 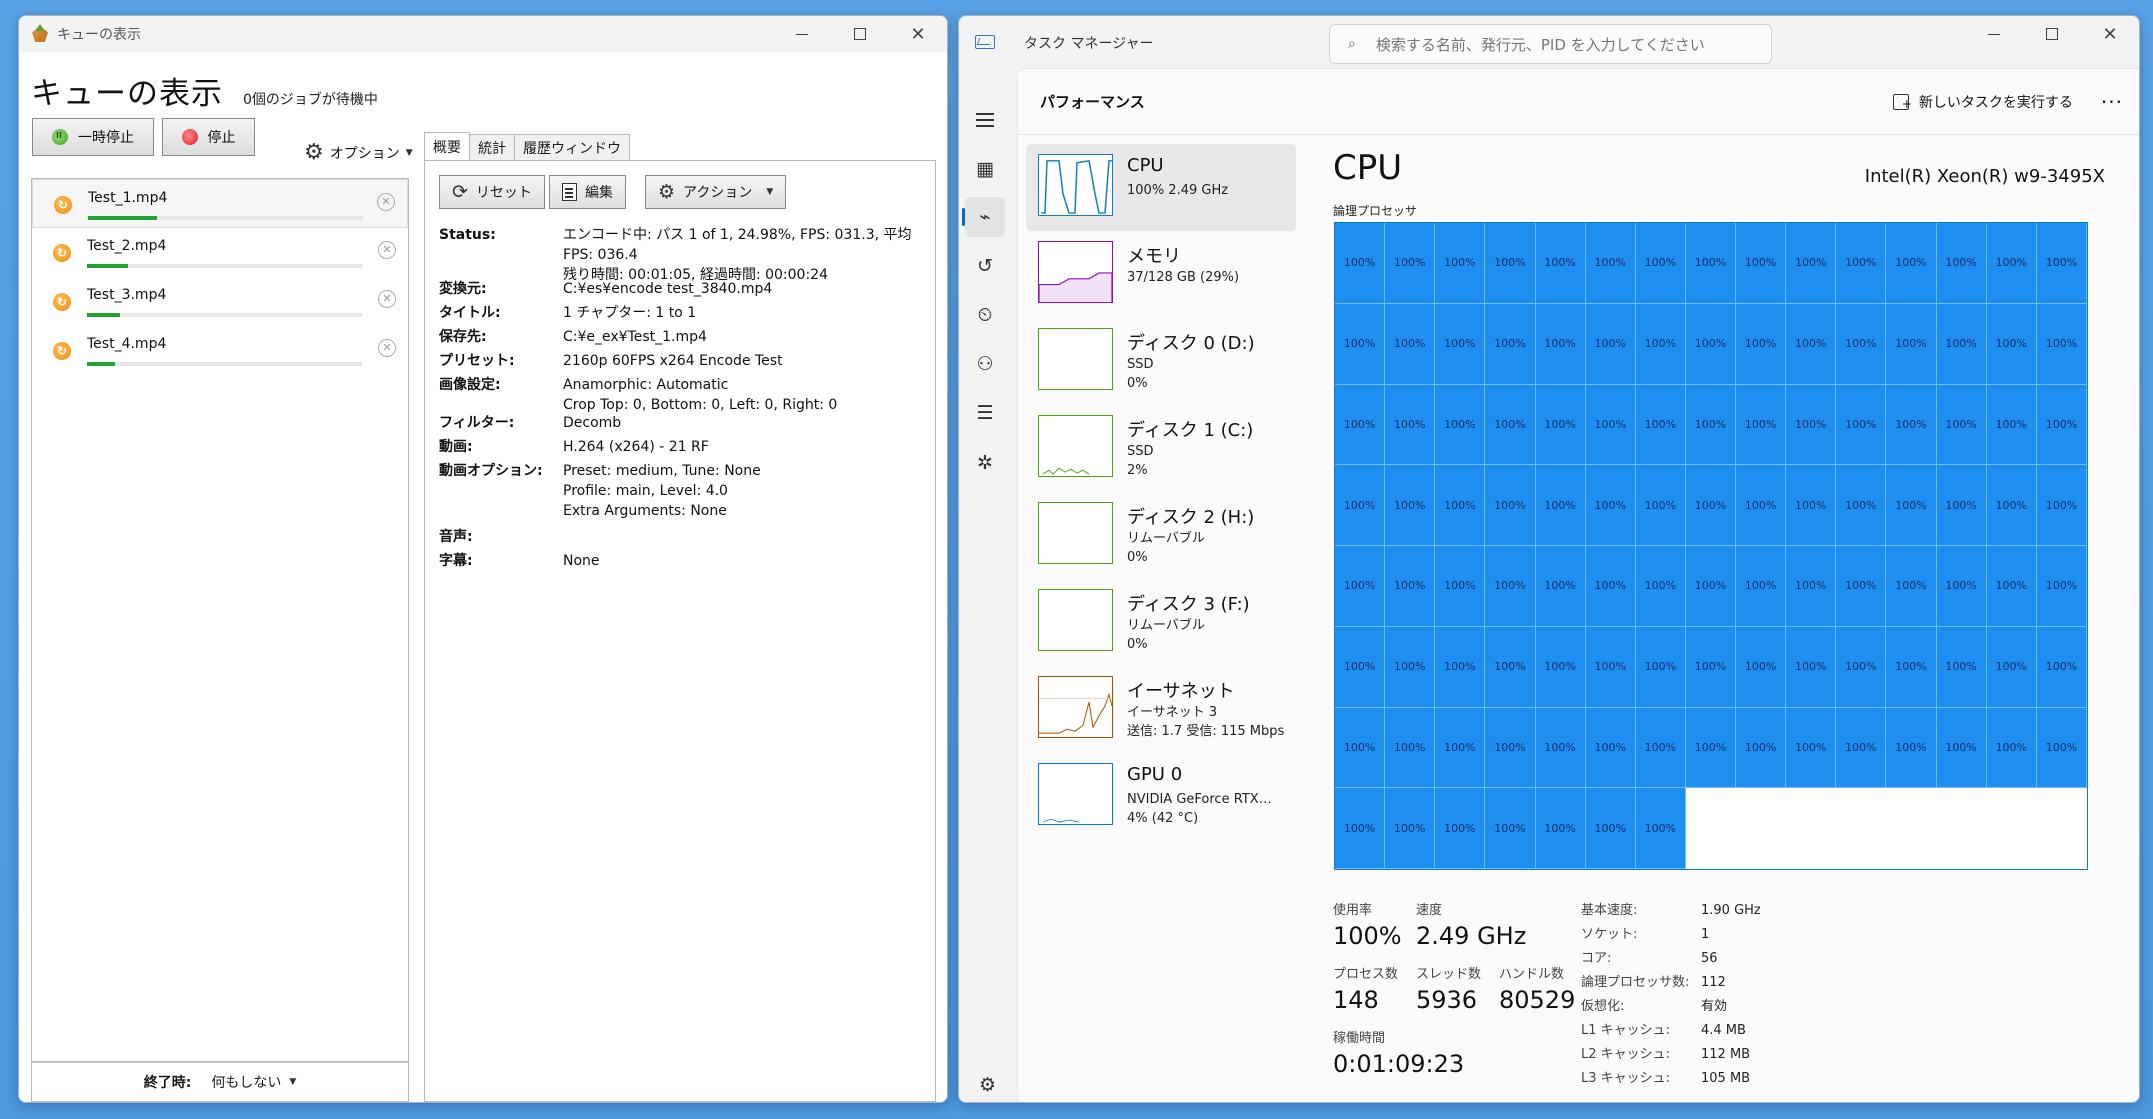 What do you see at coordinates (686, 423) in the screenshot?
I see `summary-row: フィルター: Decomb` at bounding box center [686, 423].